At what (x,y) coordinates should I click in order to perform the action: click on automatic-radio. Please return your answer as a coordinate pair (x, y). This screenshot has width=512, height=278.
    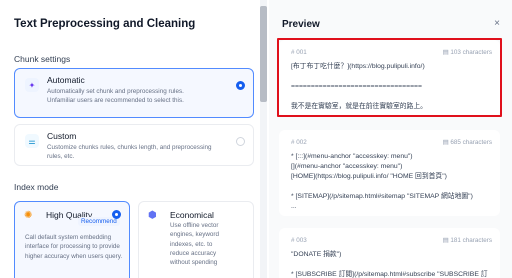
    Looking at the image, I should click on (240, 85).